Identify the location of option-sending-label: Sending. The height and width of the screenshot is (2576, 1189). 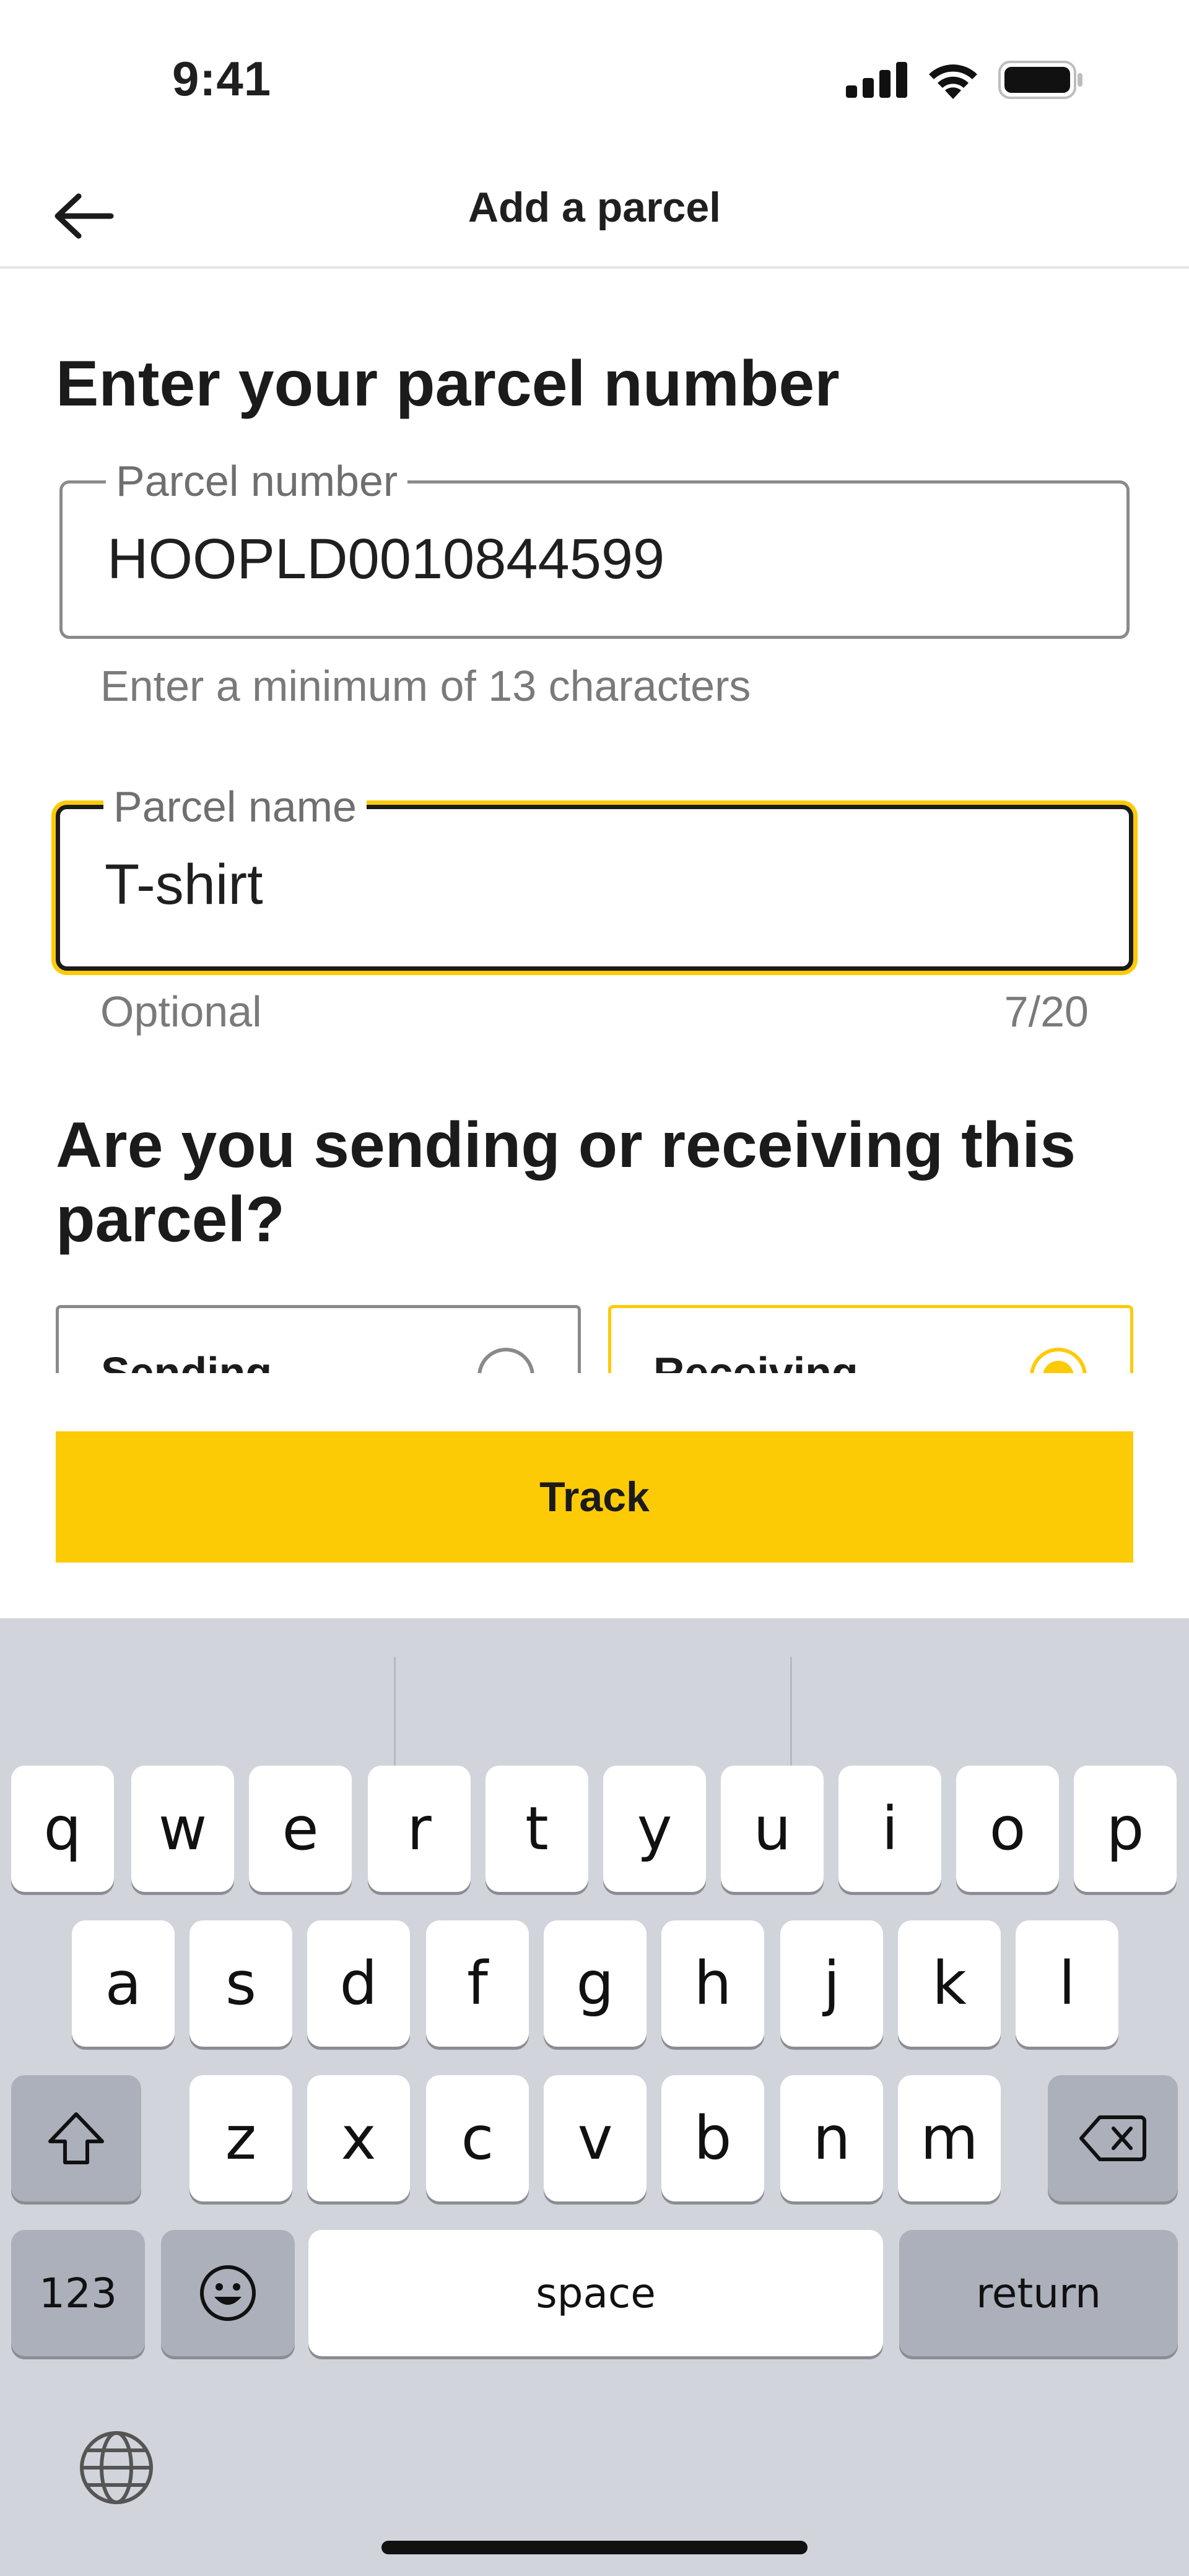
(186, 1360).